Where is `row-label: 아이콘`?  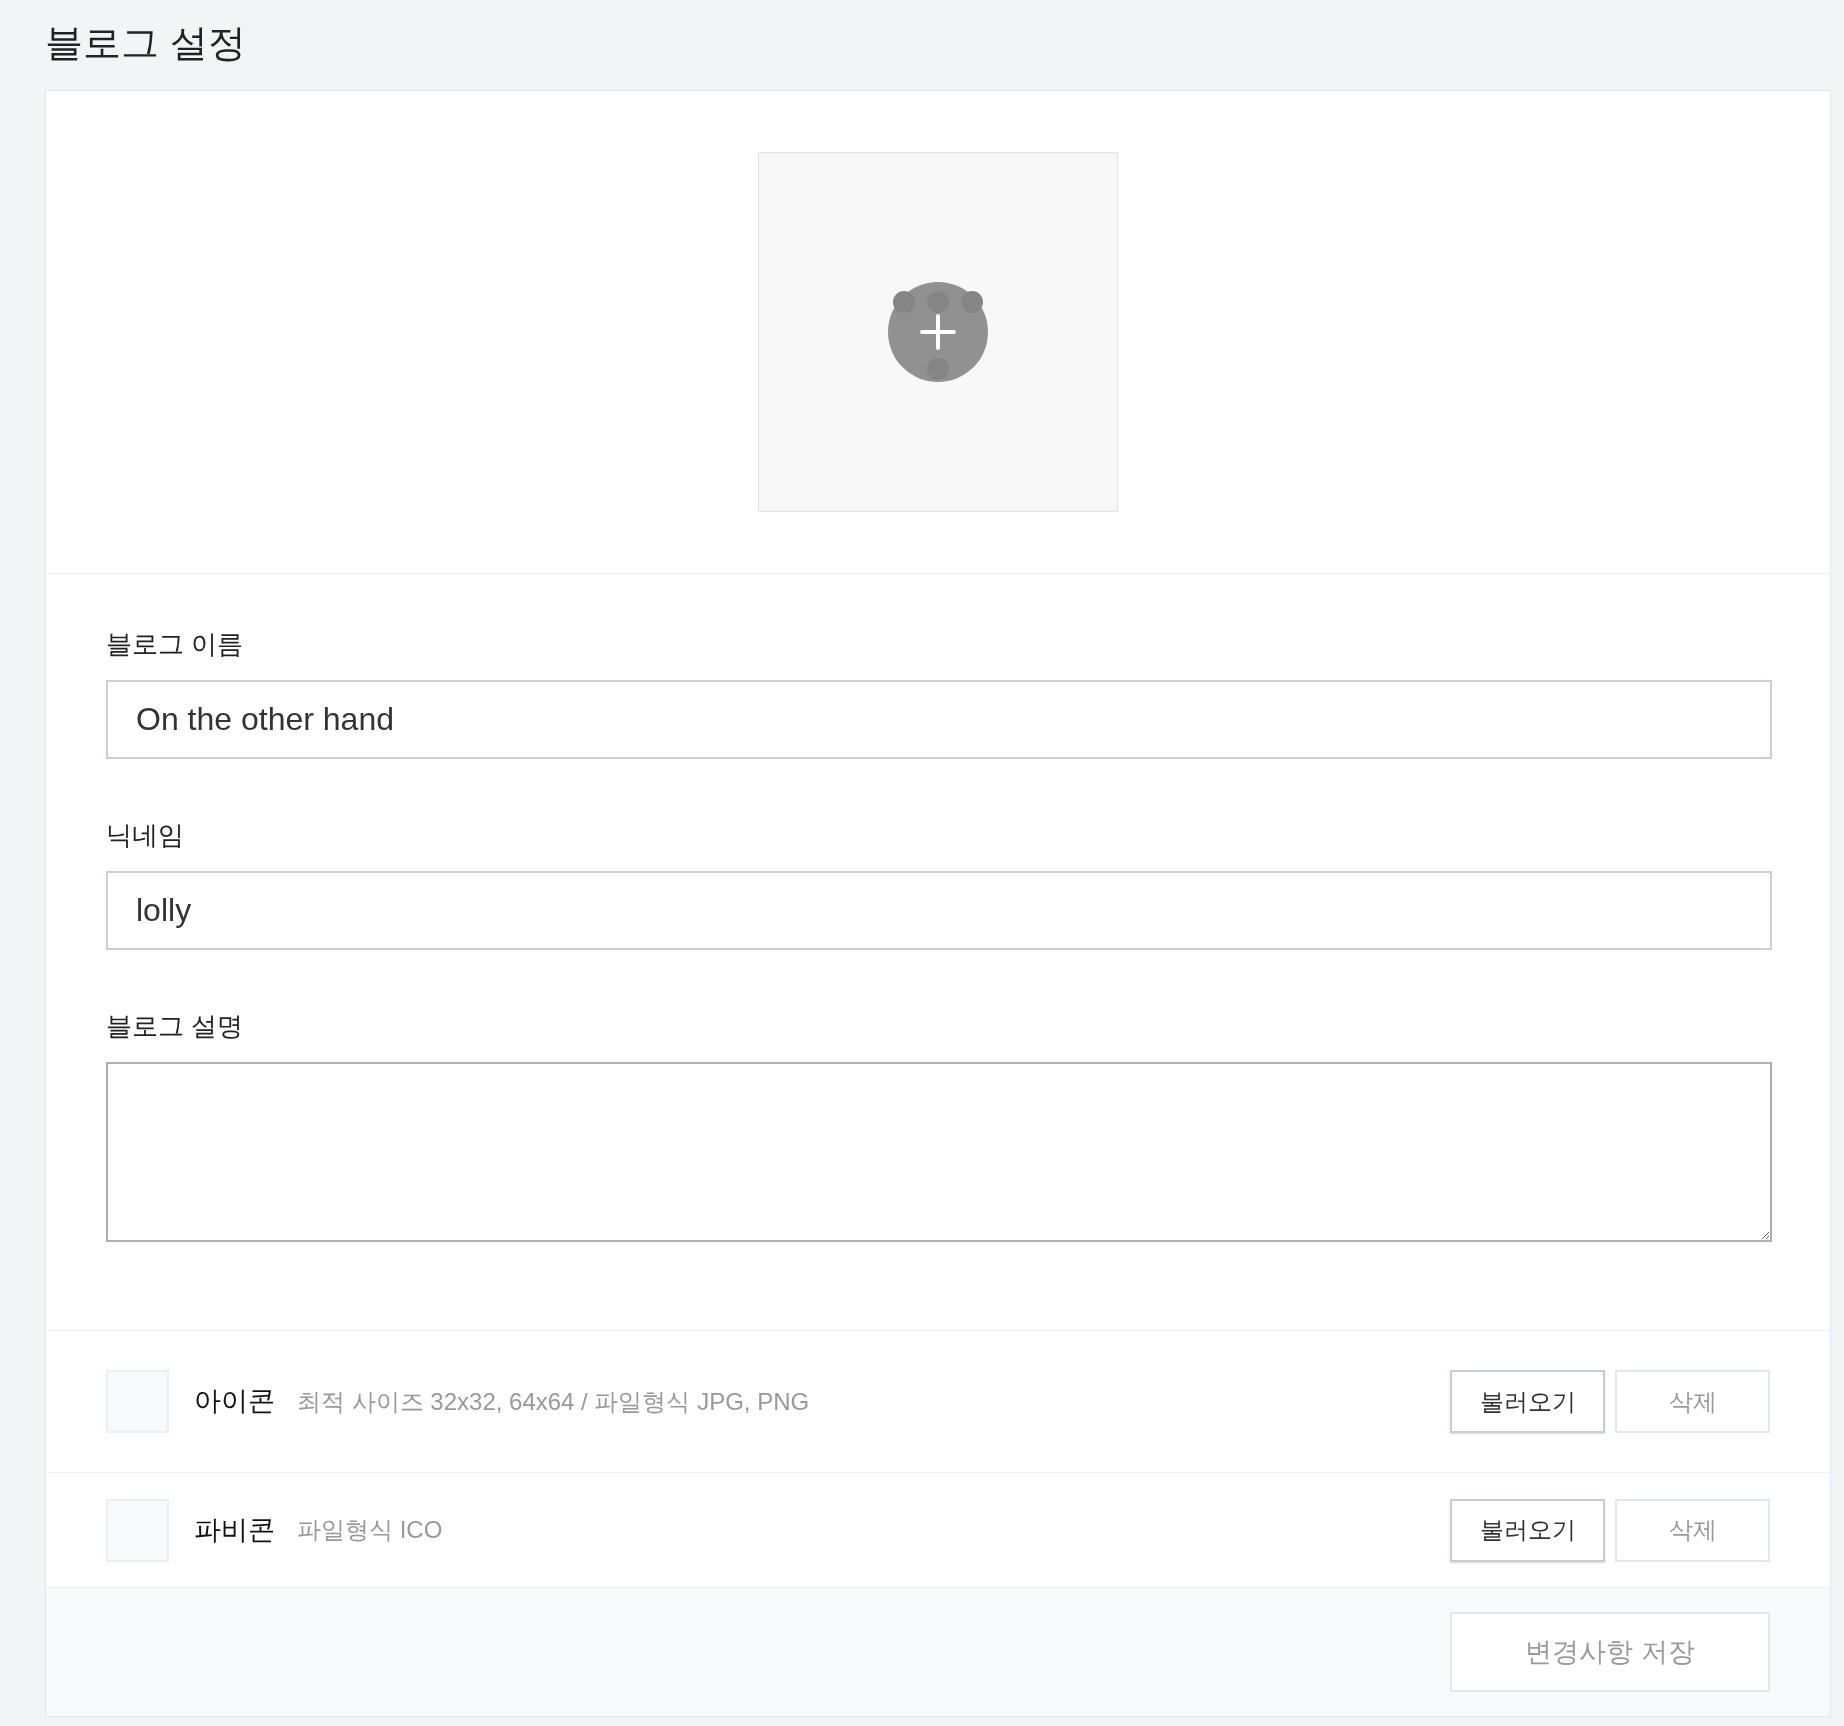
row-label: 아이콘 is located at coordinates (234, 1402).